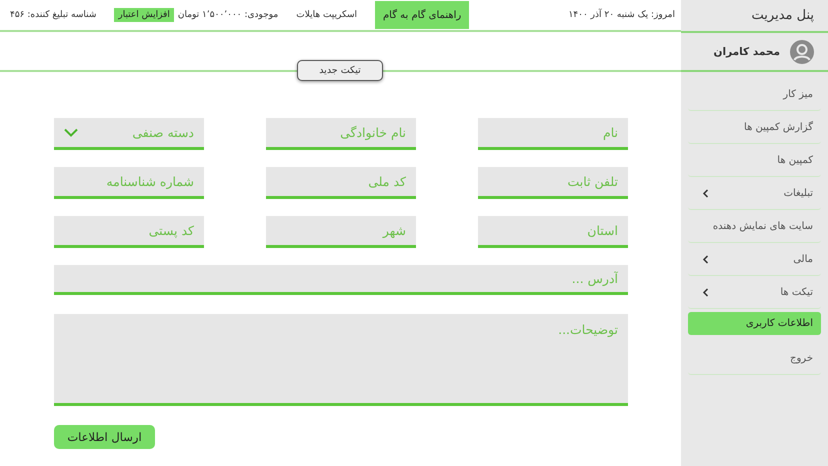 This screenshot has width=828, height=466. What do you see at coordinates (53, 15) in the screenshot?
I see `advertiser-id: شناسه تبلیغ کننده: ۴۵۶` at bounding box center [53, 15].